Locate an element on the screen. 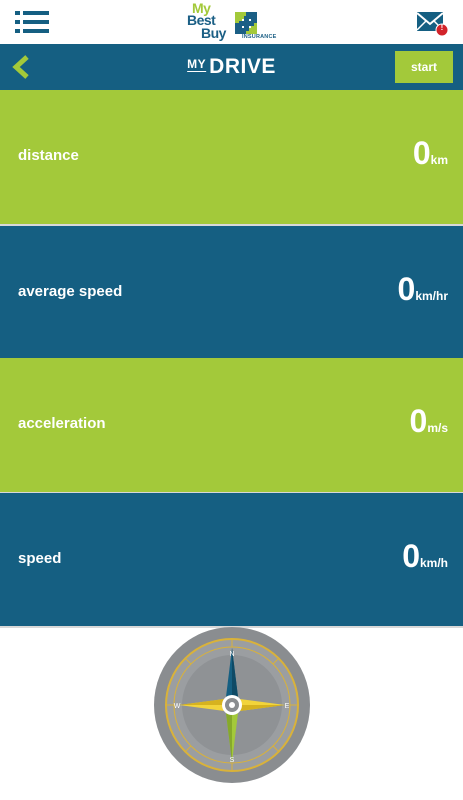 This screenshot has height=800, width=463. logo-tagline: INSURANCE is located at coordinates (259, 37).